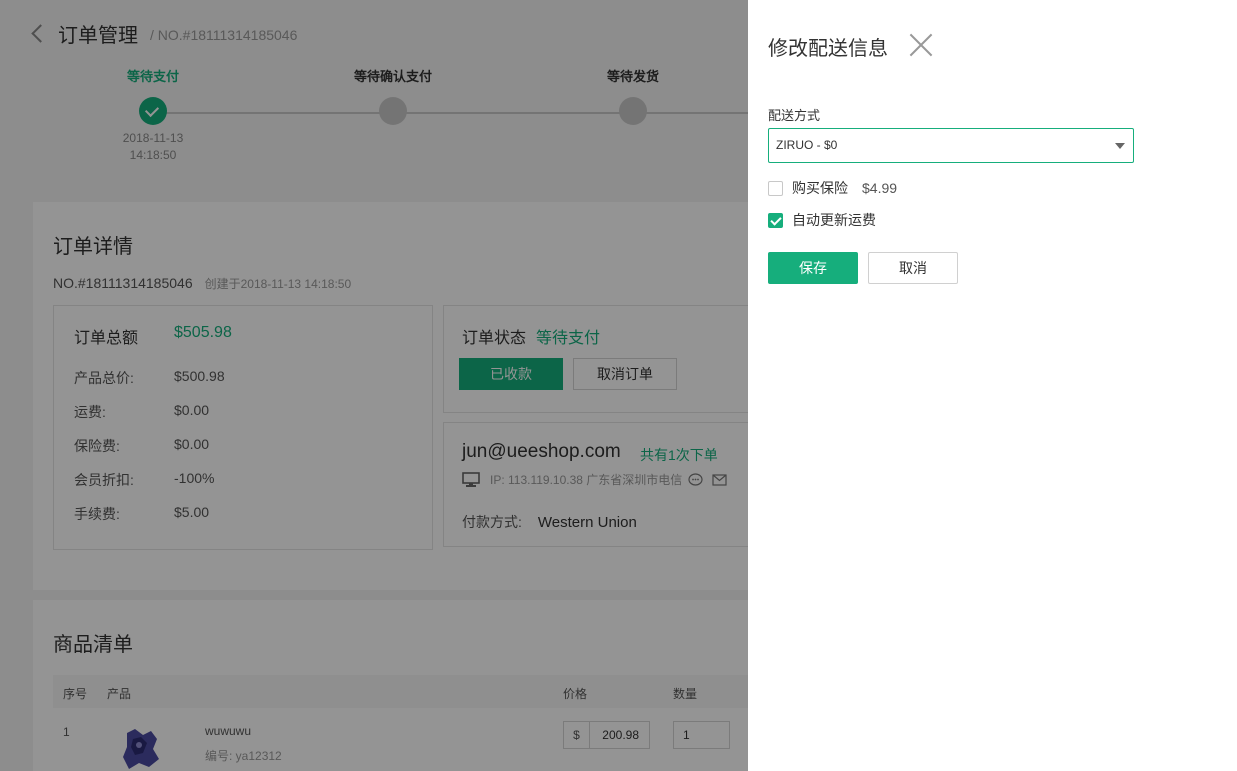 The width and height of the screenshot is (1237, 771). I want to click on save-button: 保存, so click(813, 268).